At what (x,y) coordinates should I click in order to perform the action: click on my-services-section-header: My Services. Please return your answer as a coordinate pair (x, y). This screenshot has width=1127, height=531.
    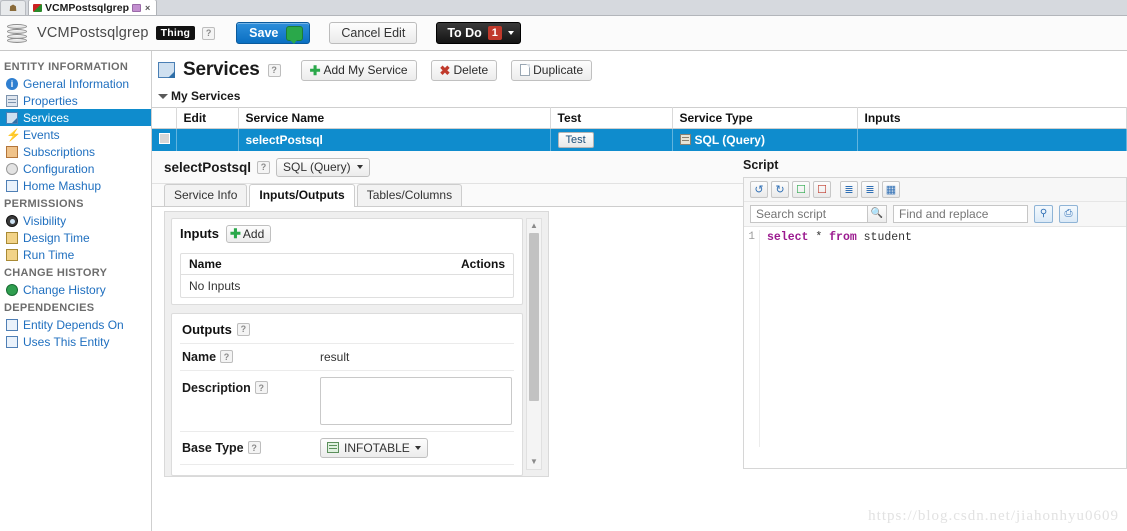
    Looking at the image, I should click on (639, 97).